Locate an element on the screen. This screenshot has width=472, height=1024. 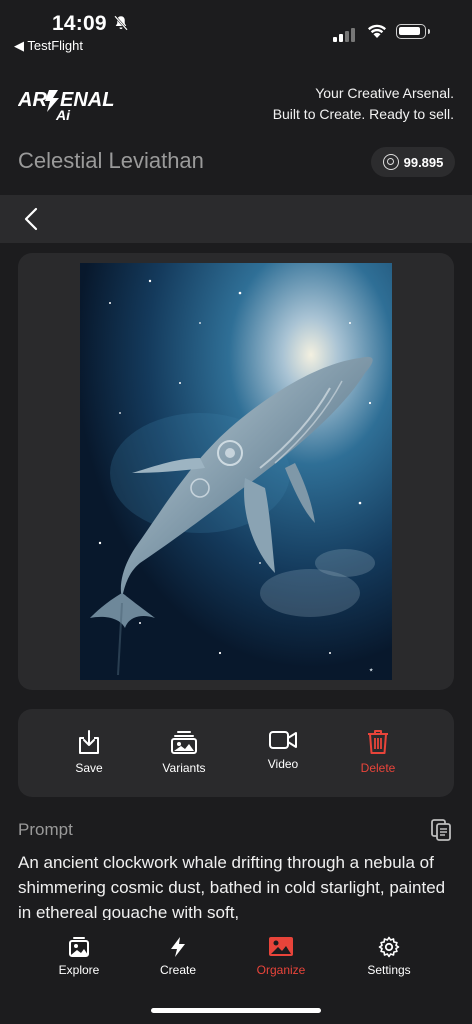
save-label: Save is located at coordinates (89, 768).